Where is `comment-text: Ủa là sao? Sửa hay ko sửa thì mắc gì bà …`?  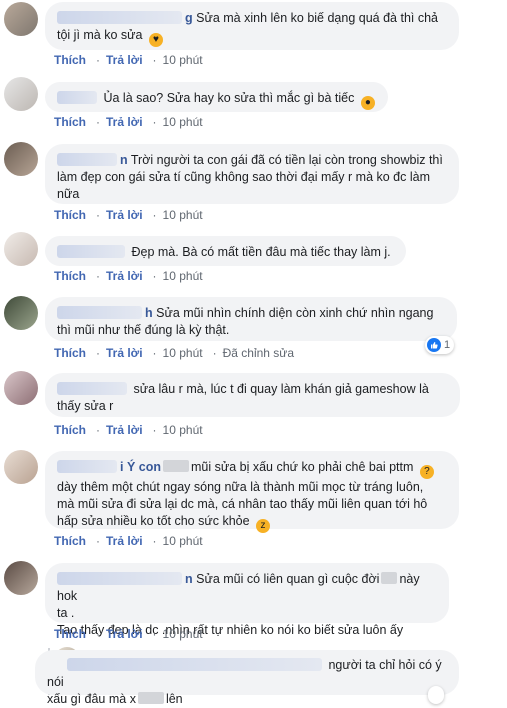
comment-text: Ủa là sao? Sửa hay ko sửa thì mắc gì bà … is located at coordinates (229, 98).